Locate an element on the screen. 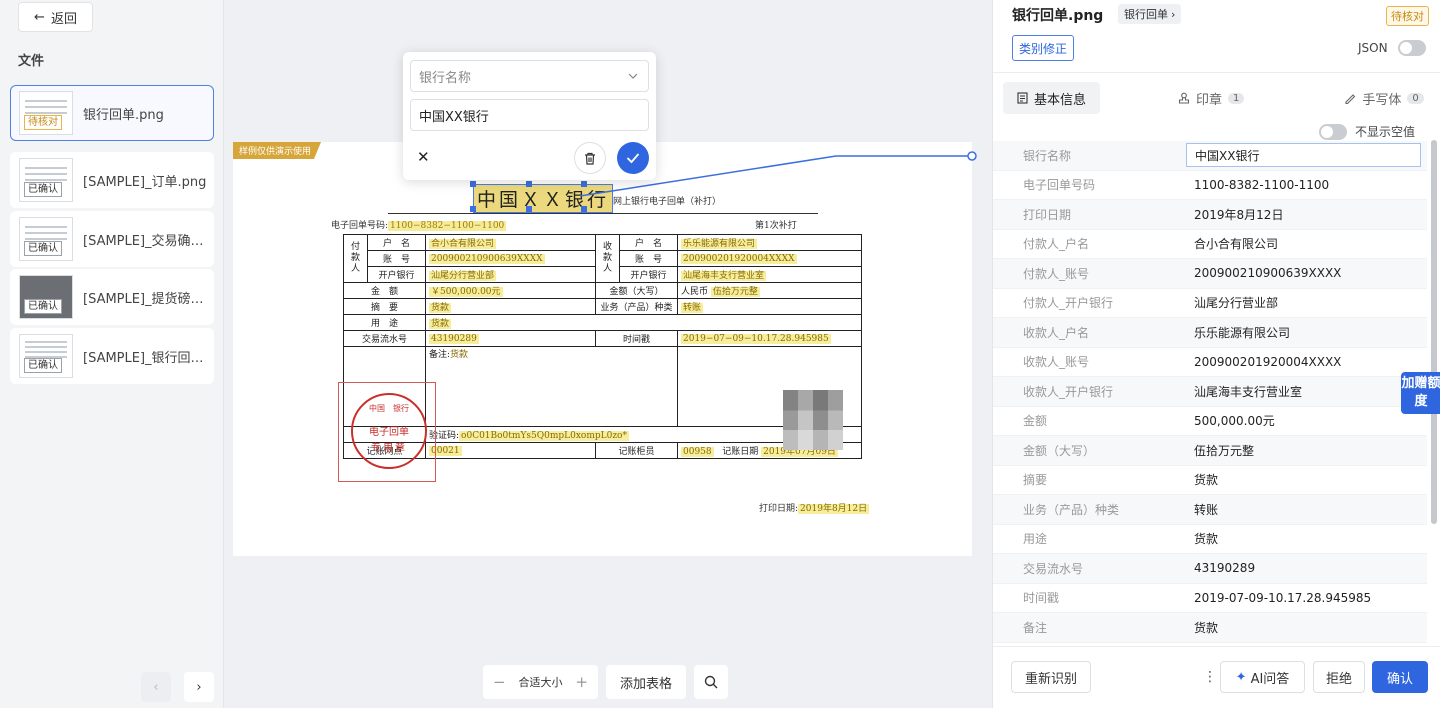 The width and height of the screenshot is (1440, 708). field-row: 用途 货款 is located at coordinates (1210, 539).